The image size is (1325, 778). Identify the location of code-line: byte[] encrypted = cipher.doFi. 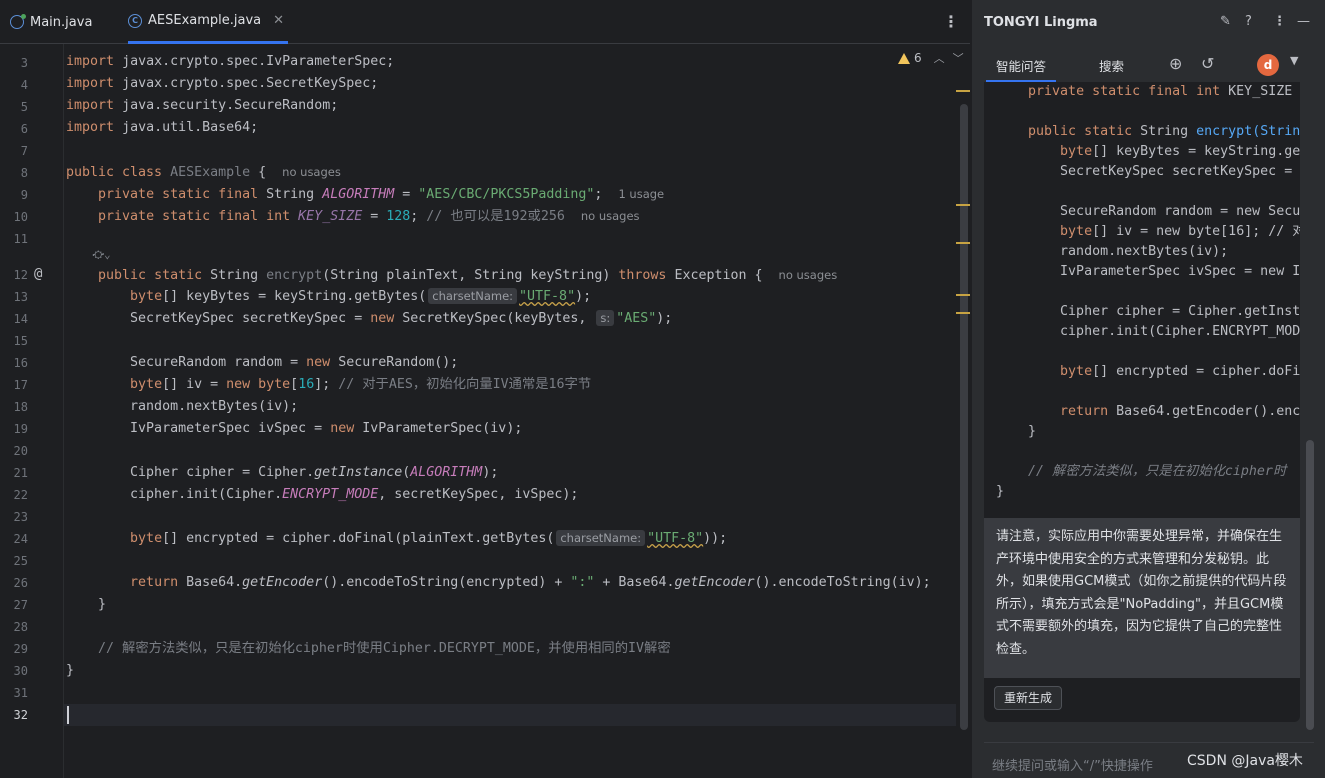
(1180, 371).